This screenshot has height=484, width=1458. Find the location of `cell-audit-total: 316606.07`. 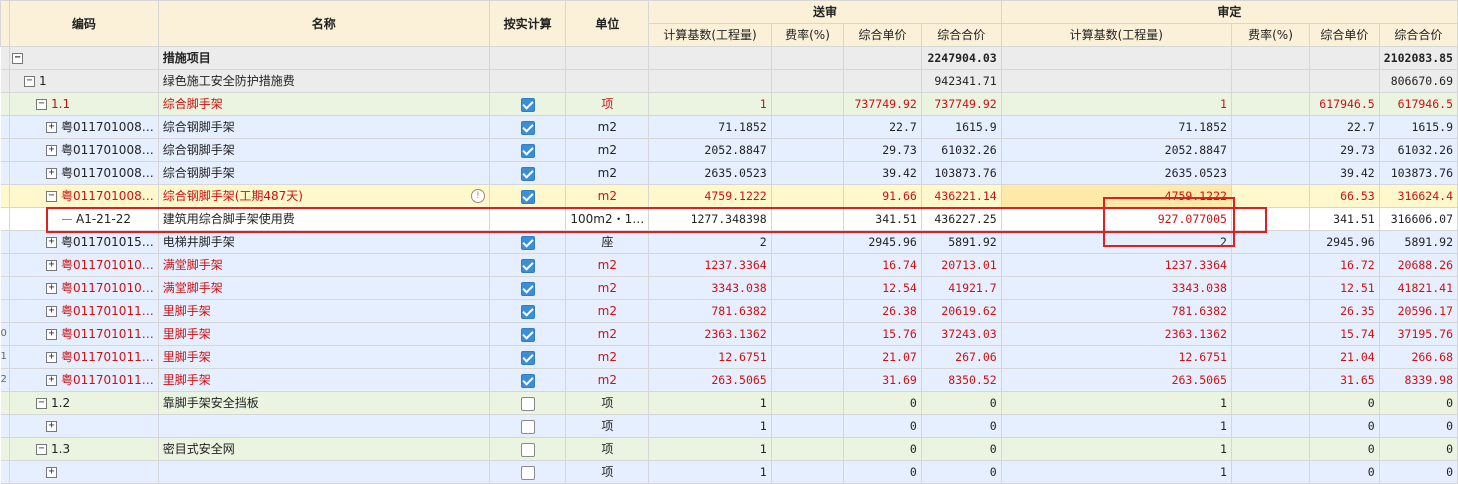

cell-audit-total: 316606.07 is located at coordinates (1418, 219).